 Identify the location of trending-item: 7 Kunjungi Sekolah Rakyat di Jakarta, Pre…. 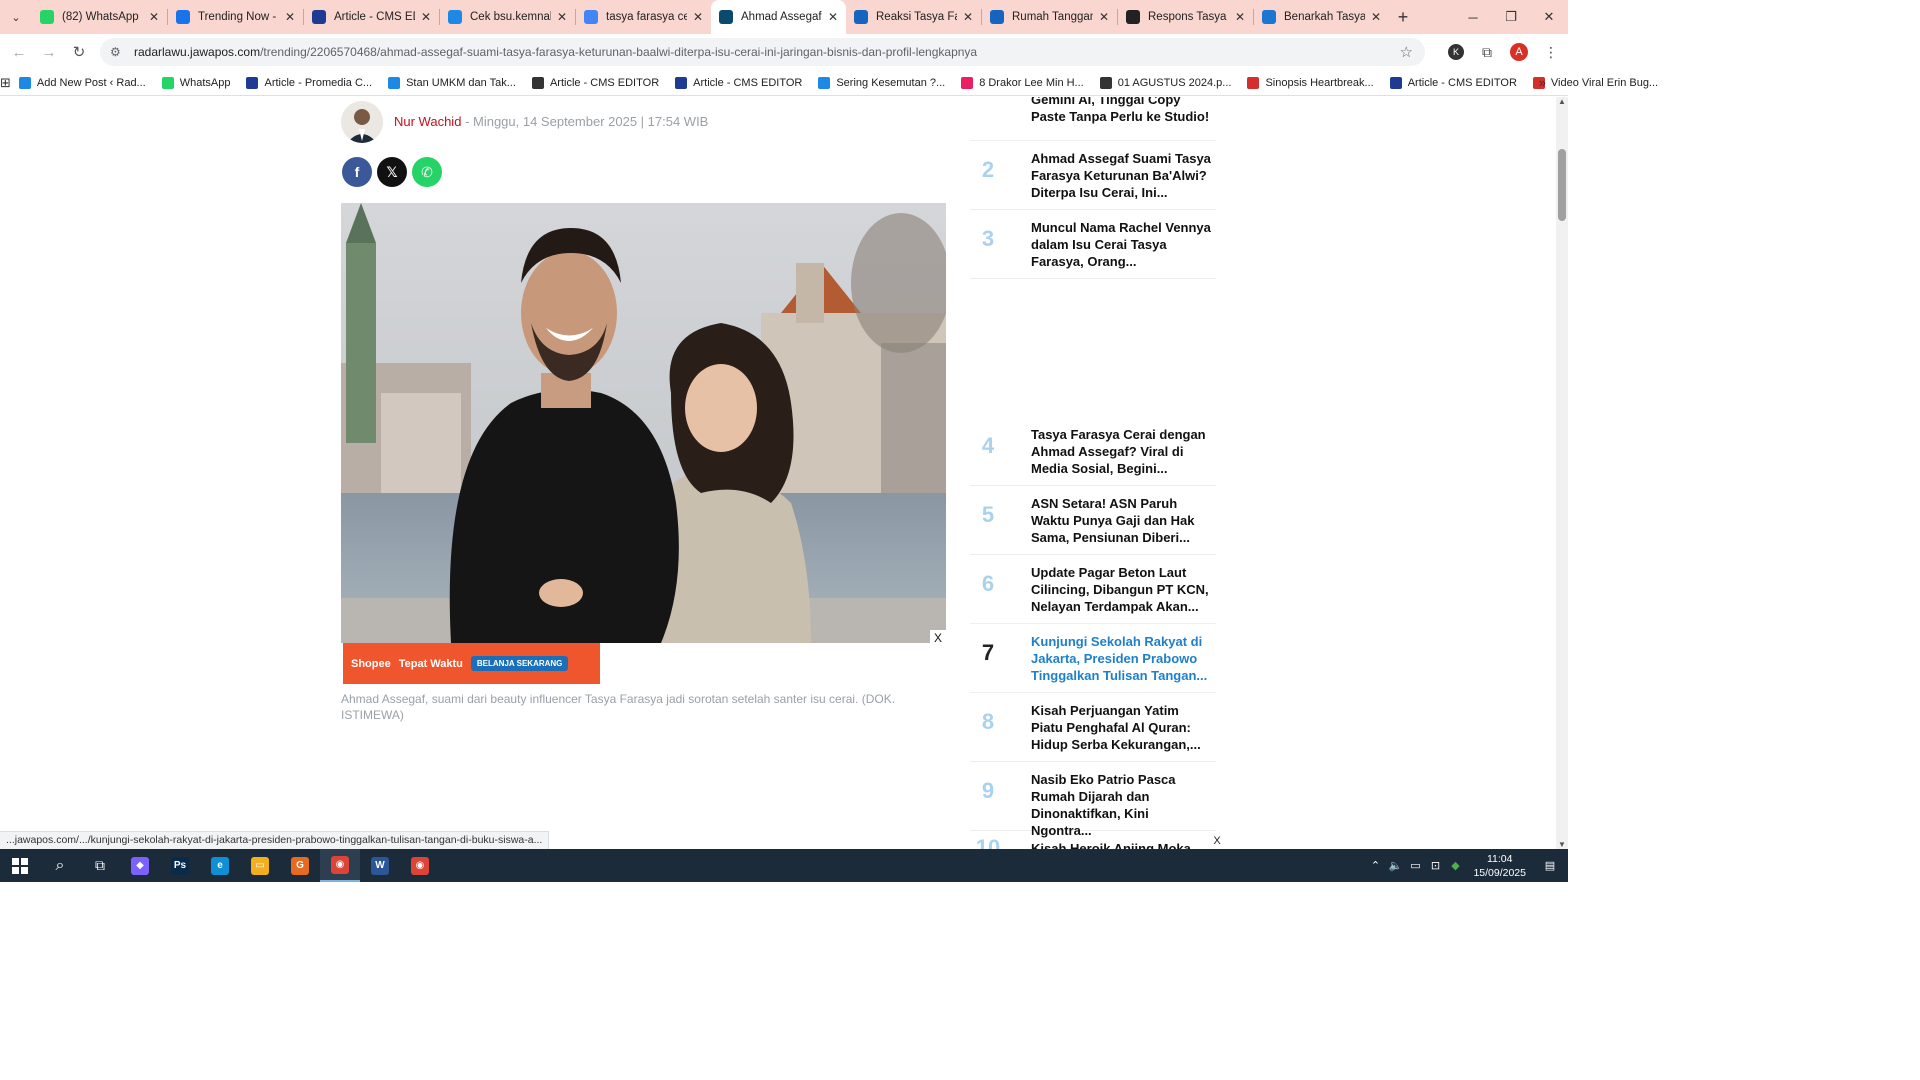
(1093, 658).